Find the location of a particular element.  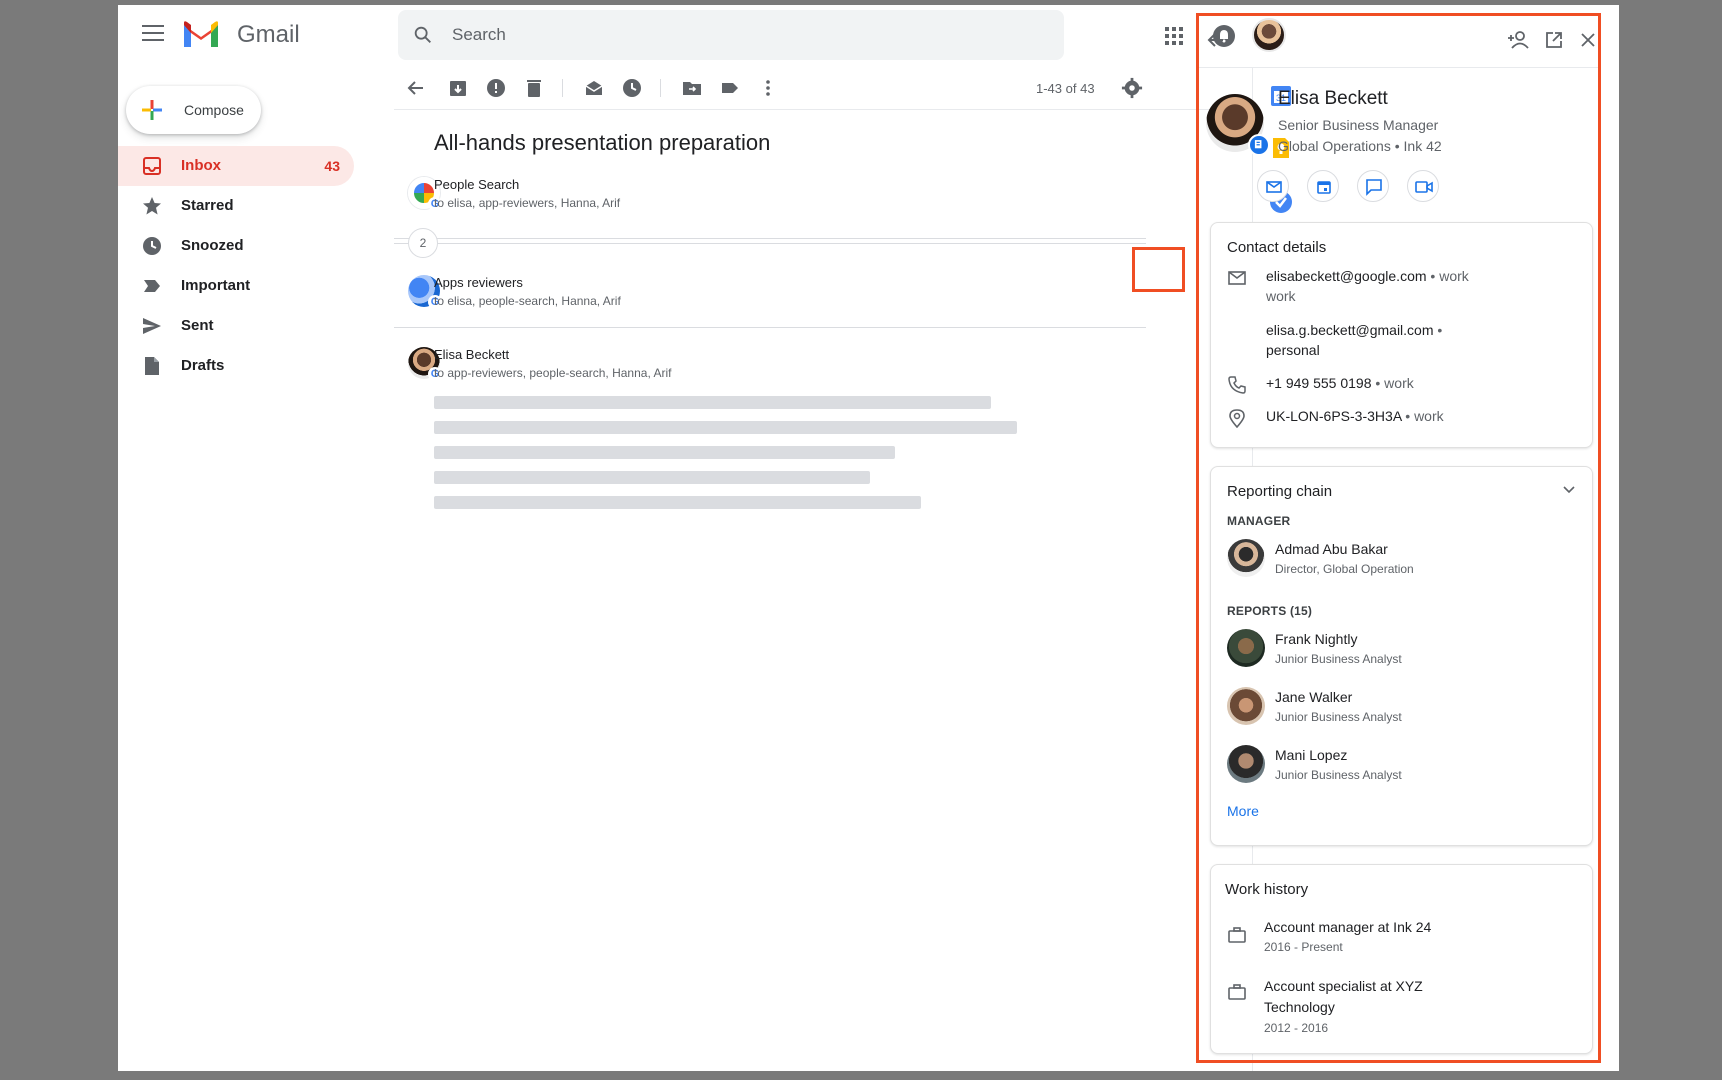

star-icon is located at coordinates (152, 206).